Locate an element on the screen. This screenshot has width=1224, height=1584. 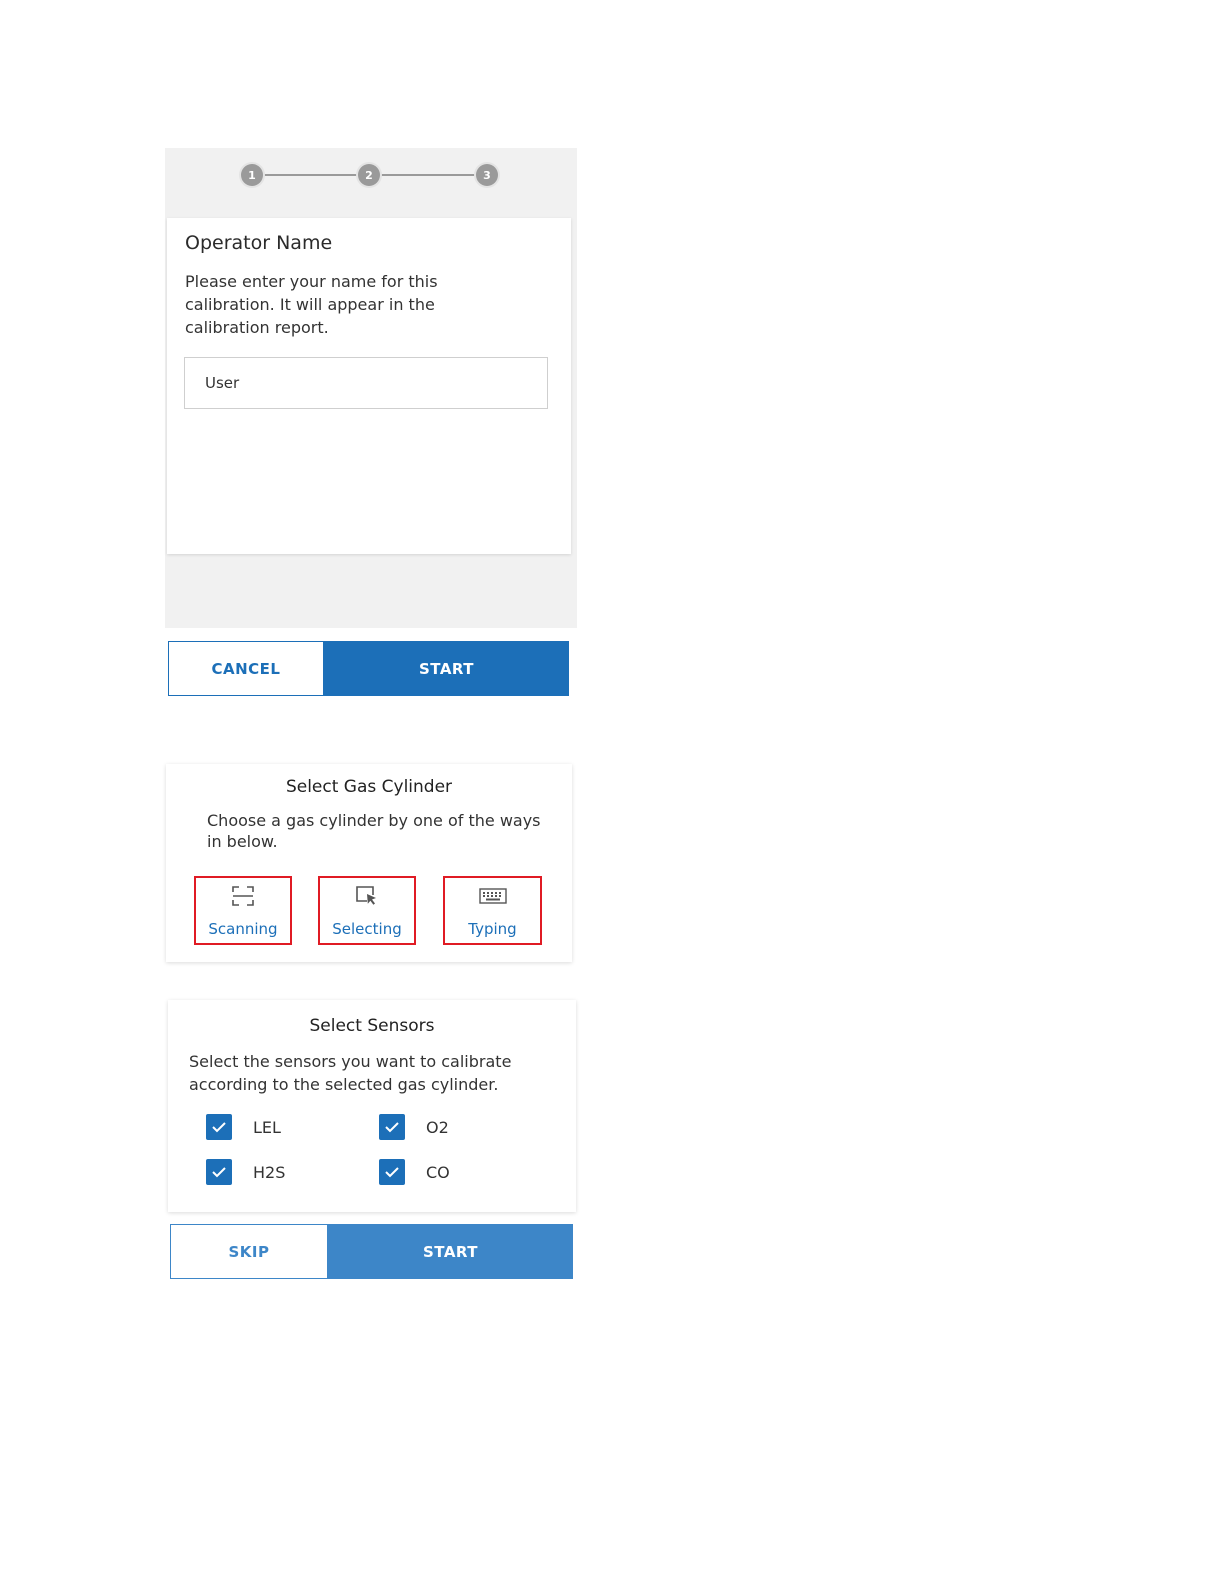
typing-label: Typing is located at coordinates (492, 929).